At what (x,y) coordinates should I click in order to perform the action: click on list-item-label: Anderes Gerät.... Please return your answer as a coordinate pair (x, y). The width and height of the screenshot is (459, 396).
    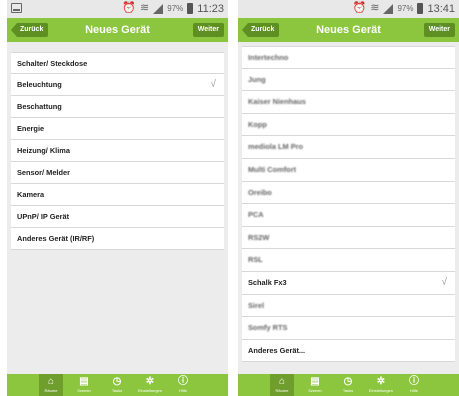
    Looking at the image, I should click on (277, 350).